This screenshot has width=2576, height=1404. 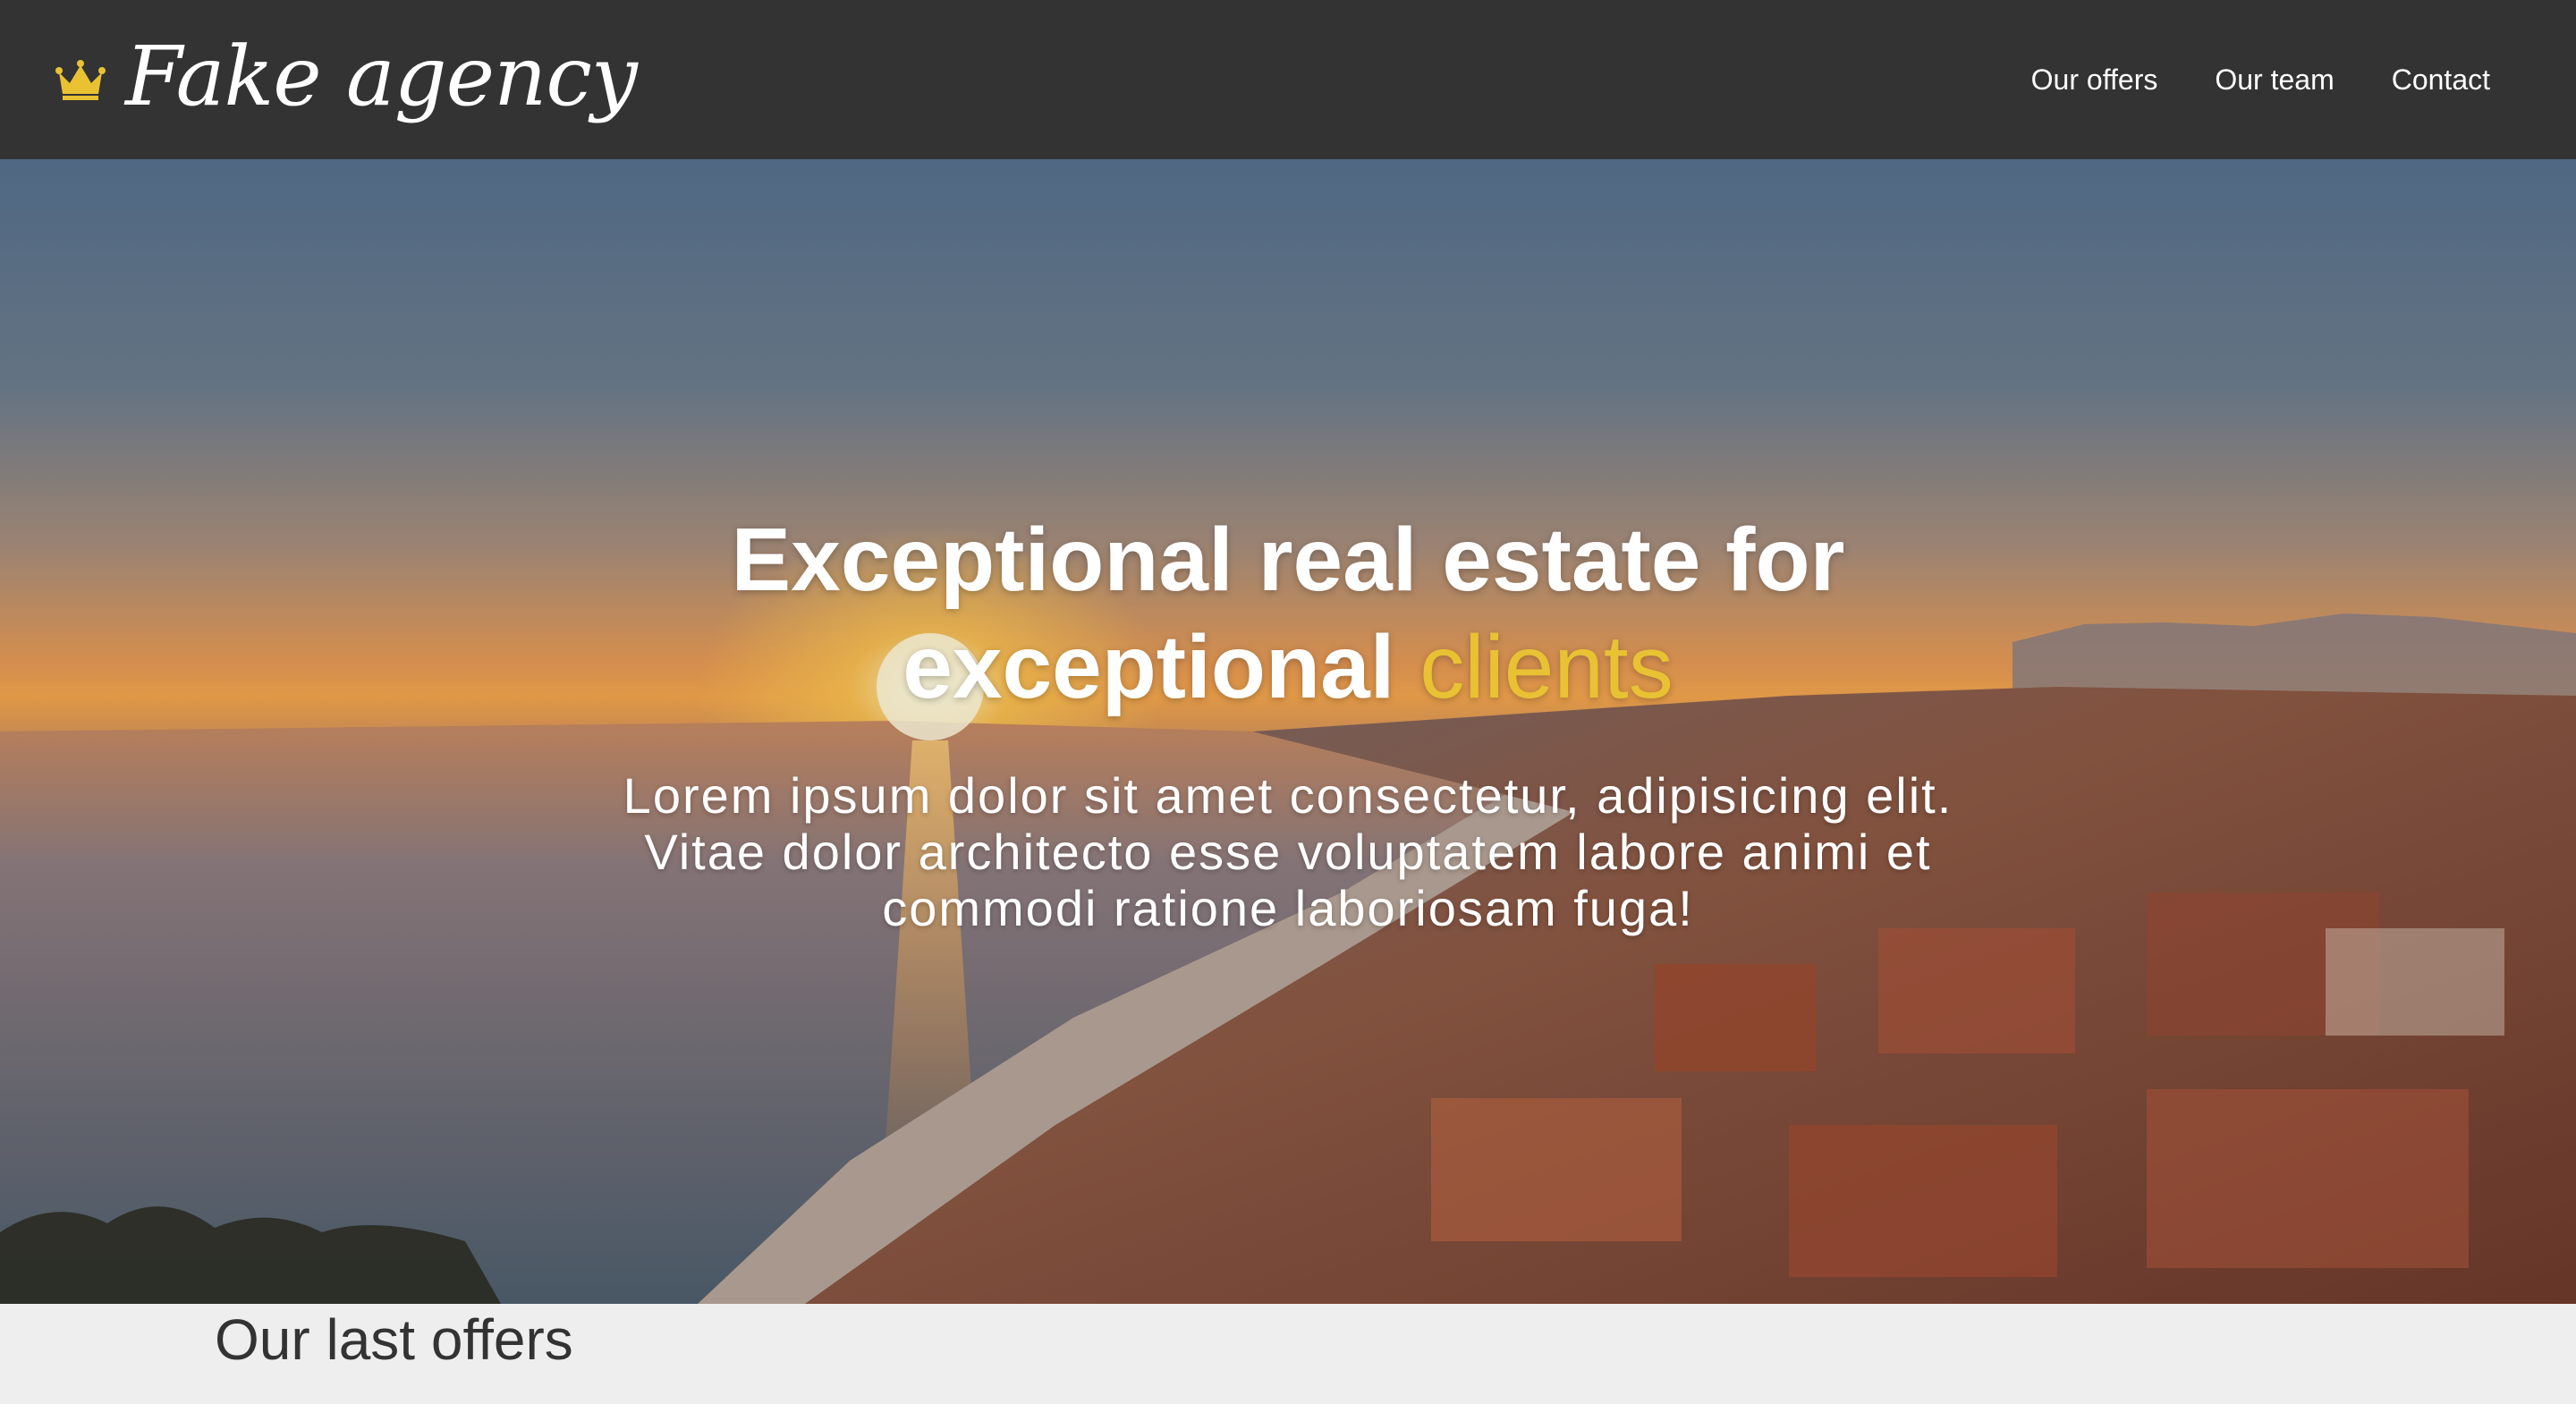 What do you see at coordinates (2094, 80) in the screenshot?
I see `nav-link-our-offers: Our offers` at bounding box center [2094, 80].